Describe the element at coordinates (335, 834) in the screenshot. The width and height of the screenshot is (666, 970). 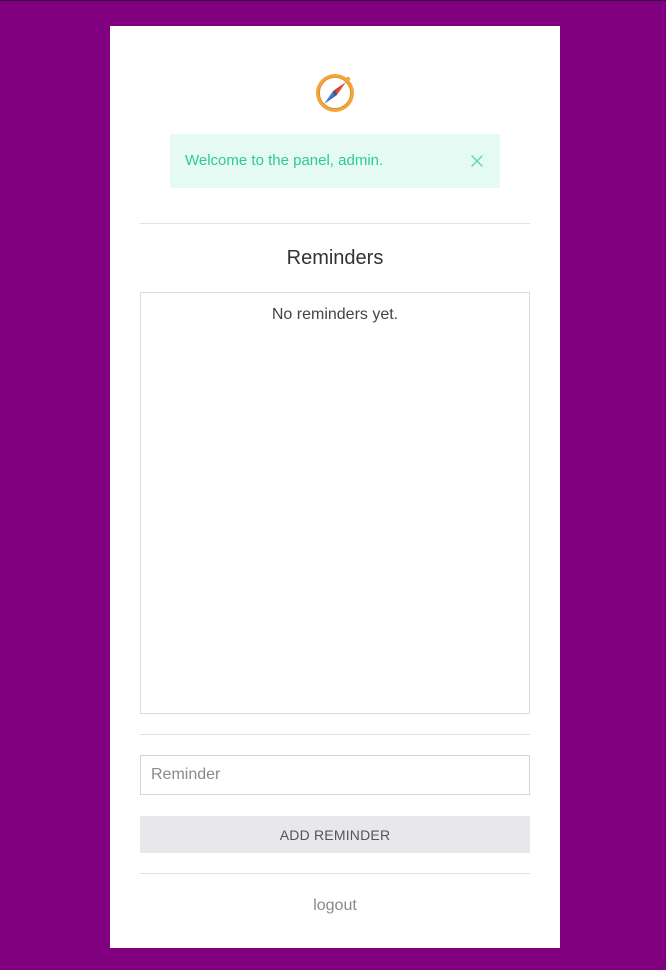
I see `add-reminder-button: ADD REMINDER` at that location.